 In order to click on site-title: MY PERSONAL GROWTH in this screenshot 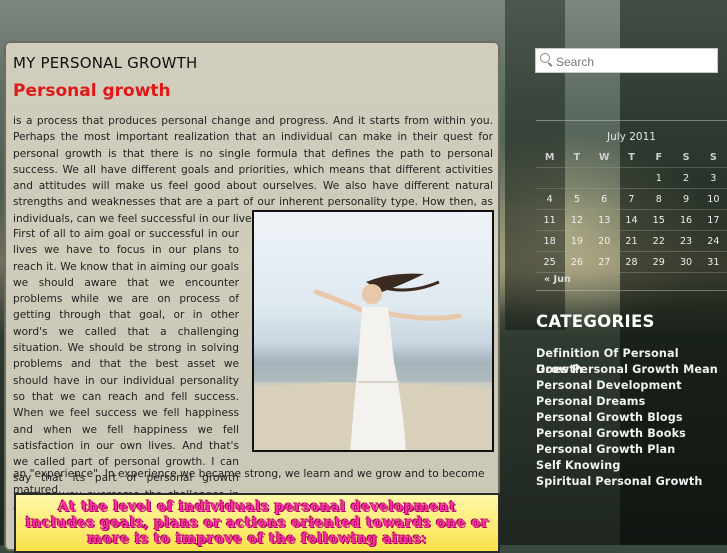, I will do `click(105, 63)`.